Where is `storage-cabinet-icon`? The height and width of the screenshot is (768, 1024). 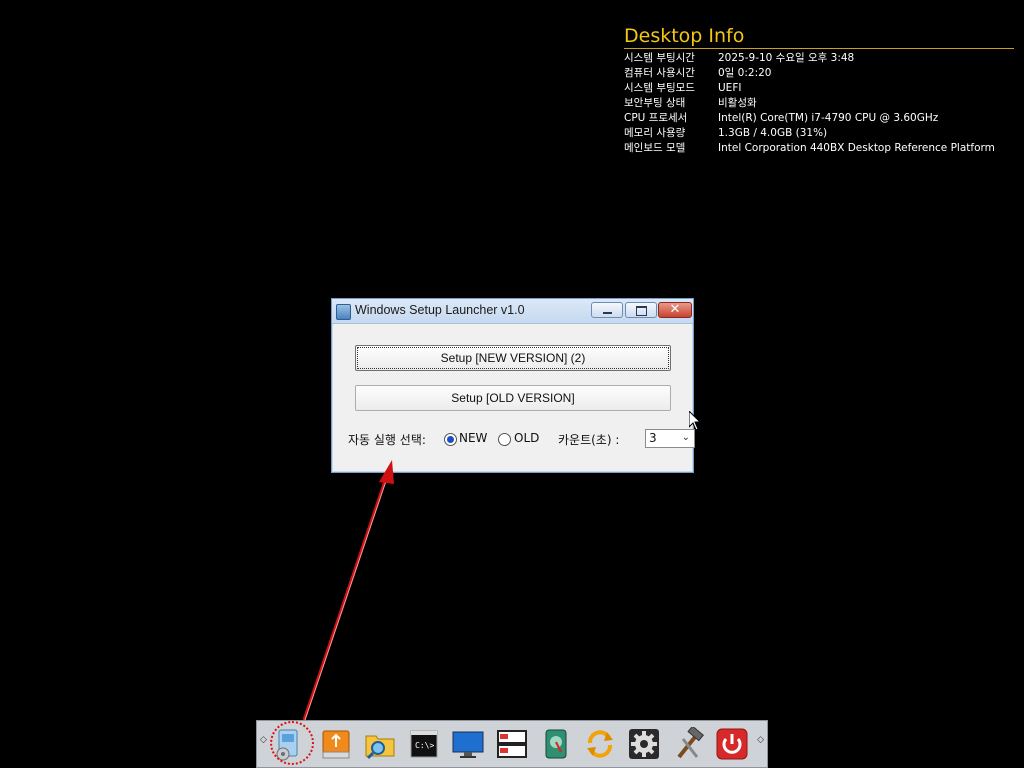
storage-cabinet-icon is located at coordinates (512, 744).